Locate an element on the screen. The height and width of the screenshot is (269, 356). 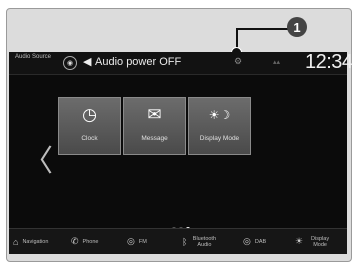
clock-icon: ◷ is located at coordinates (89, 114).